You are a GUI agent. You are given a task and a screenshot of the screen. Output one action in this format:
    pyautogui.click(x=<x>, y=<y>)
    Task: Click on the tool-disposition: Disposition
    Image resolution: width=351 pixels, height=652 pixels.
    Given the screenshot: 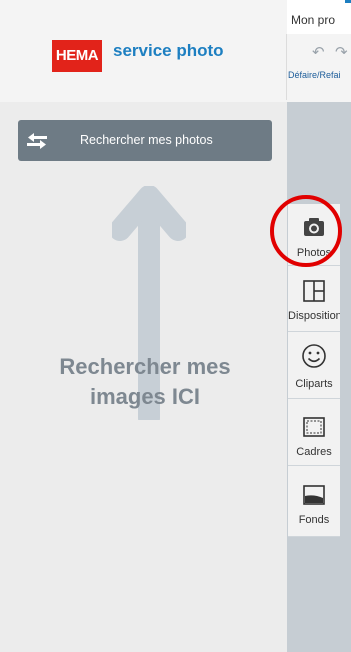 What is the action you would take?
    pyautogui.click(x=314, y=299)
    